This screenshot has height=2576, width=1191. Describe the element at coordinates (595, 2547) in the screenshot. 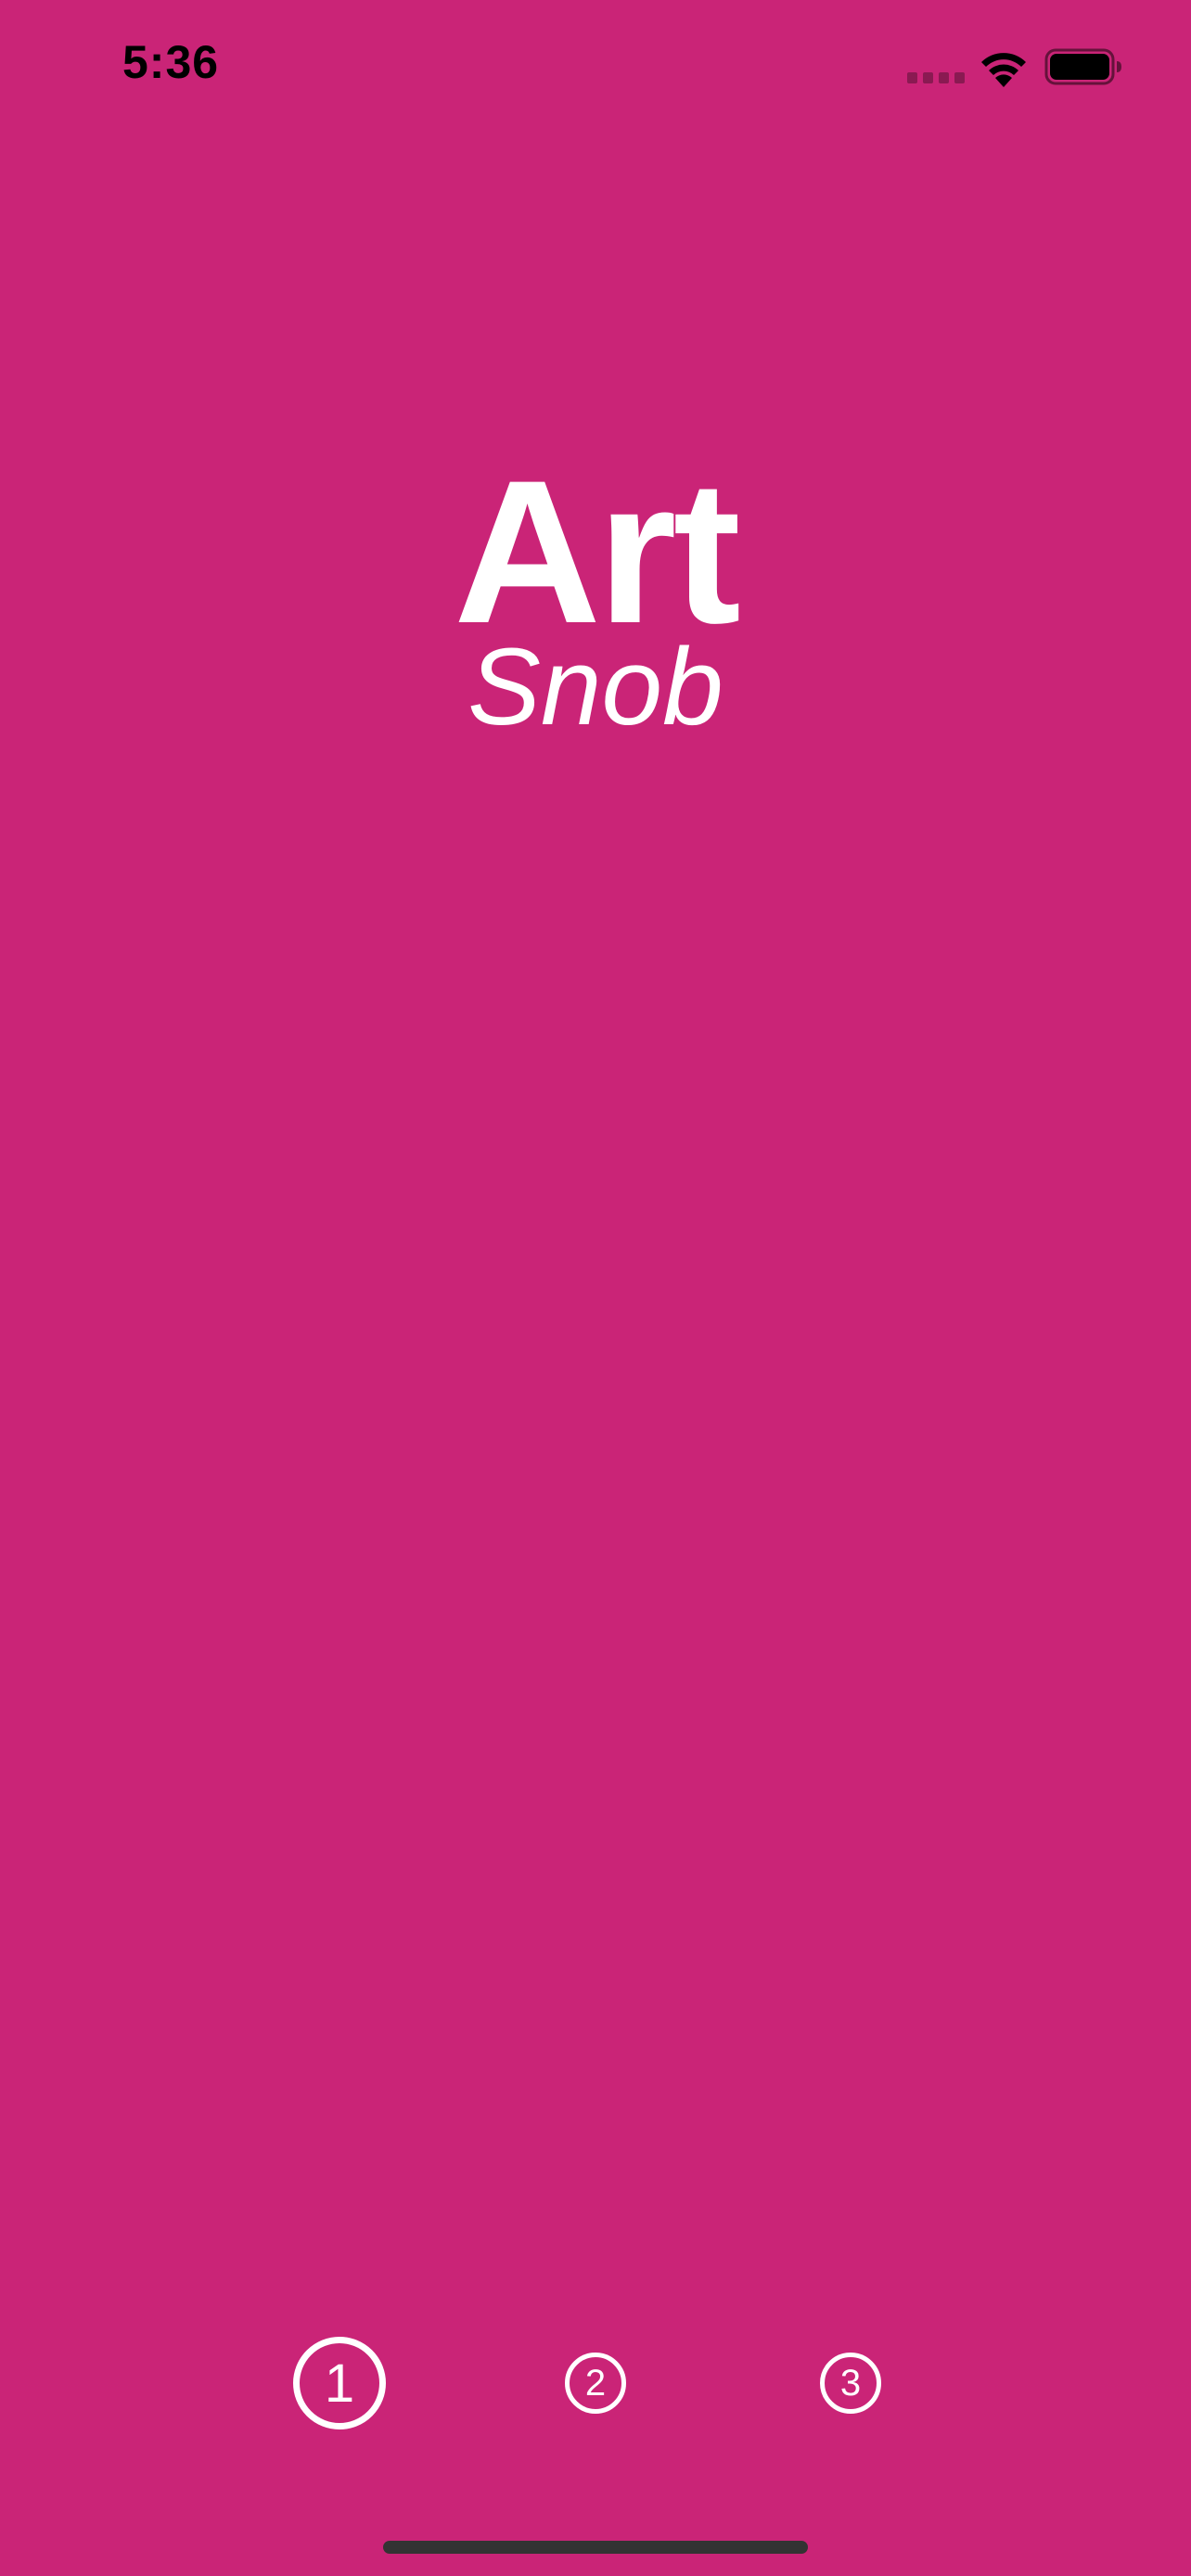

I see `home-indicator` at that location.